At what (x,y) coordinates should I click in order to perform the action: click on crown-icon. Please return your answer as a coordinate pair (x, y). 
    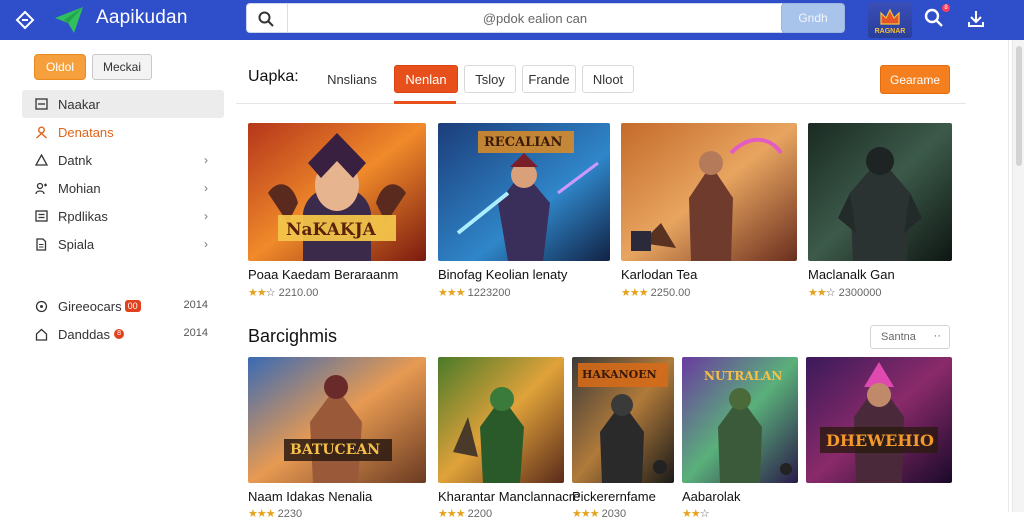
    Looking at the image, I should click on (890, 17).